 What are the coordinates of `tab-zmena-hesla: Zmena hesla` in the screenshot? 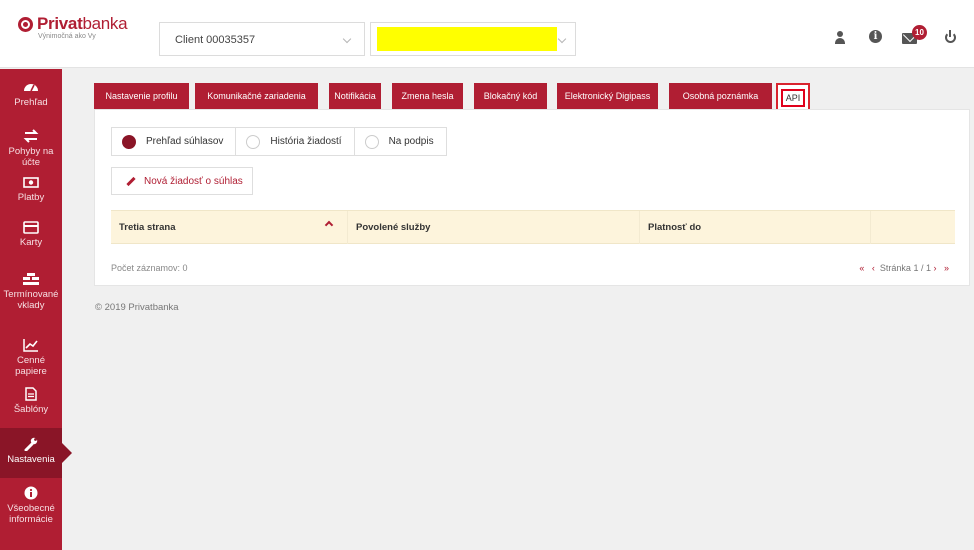 It's located at (427, 96).